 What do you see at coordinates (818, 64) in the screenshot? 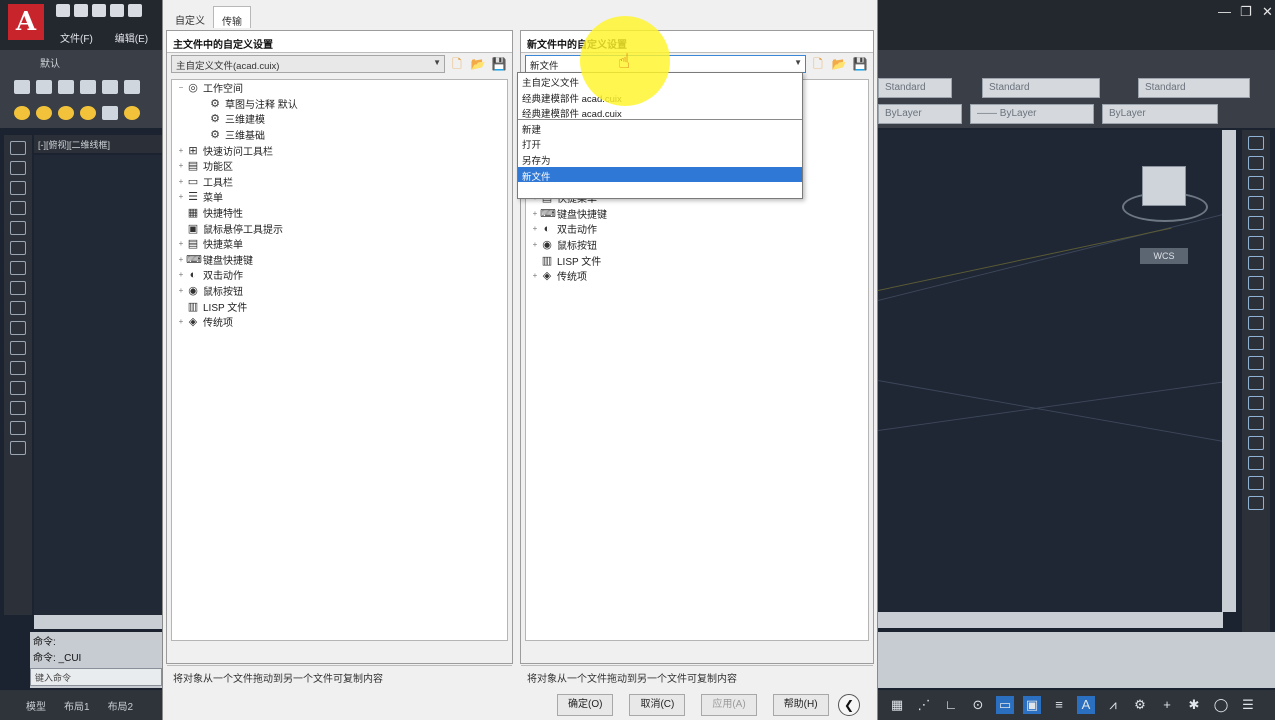
I see `new-cui-file-icon: 🗋` at bounding box center [818, 64].